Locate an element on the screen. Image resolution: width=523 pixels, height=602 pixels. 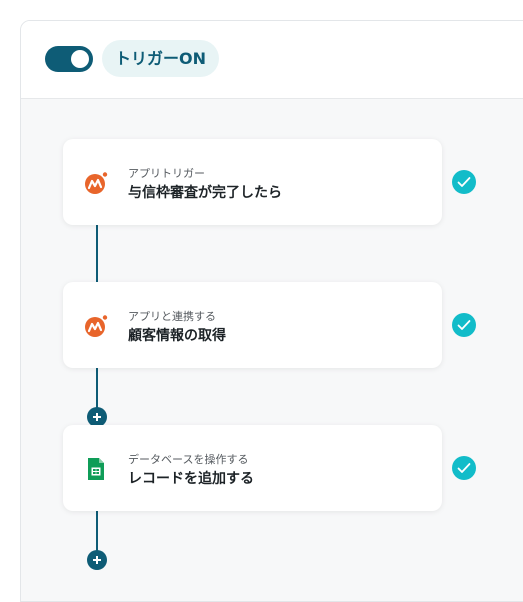
flow-header: トリガーON is located at coordinates (272, 60).